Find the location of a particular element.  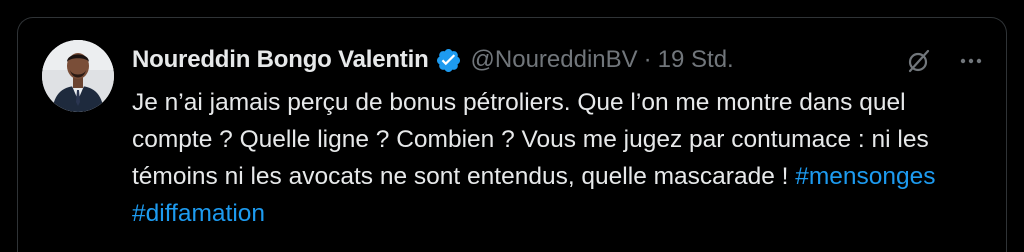

grok-icon is located at coordinates (919, 61).